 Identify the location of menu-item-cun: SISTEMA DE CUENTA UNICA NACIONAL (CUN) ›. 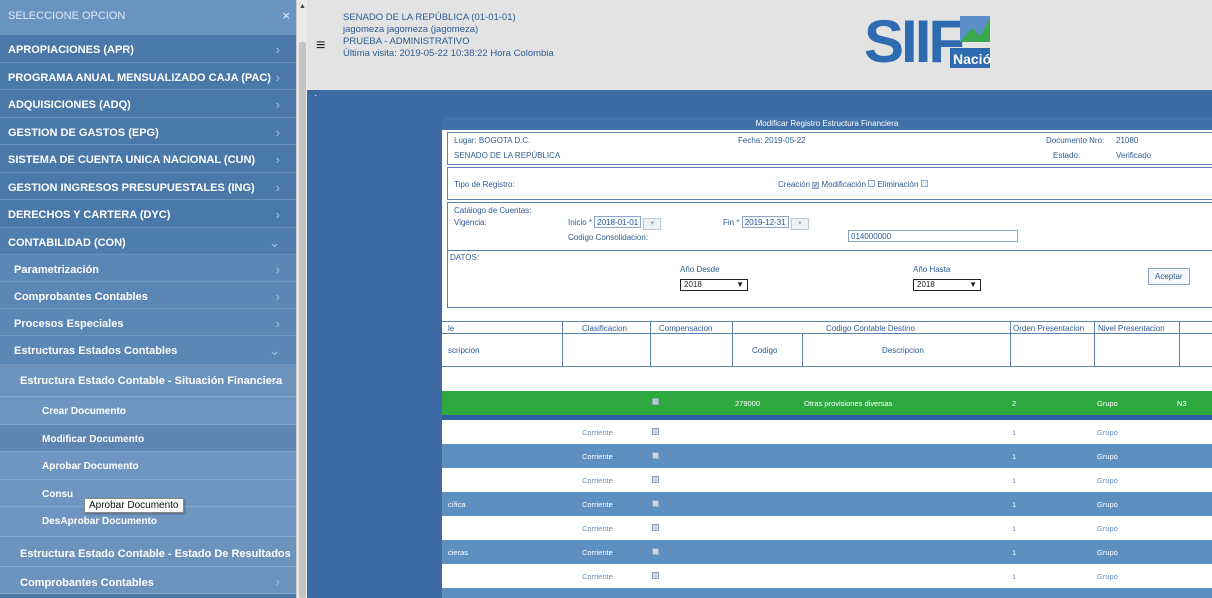
(148, 159).